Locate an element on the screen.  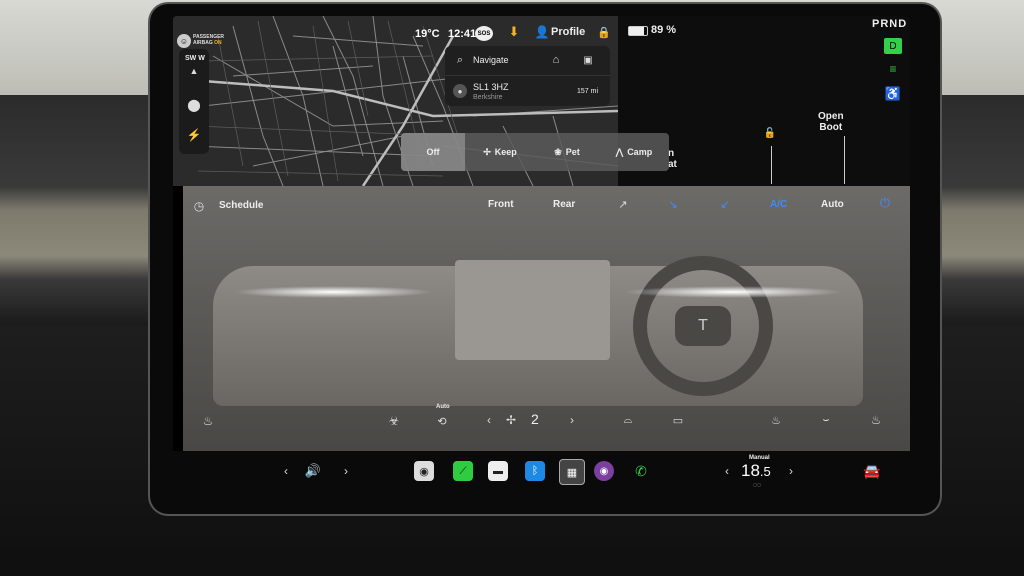
mode-keep-button: ✢ Keep is located at coordinates (500, 152).